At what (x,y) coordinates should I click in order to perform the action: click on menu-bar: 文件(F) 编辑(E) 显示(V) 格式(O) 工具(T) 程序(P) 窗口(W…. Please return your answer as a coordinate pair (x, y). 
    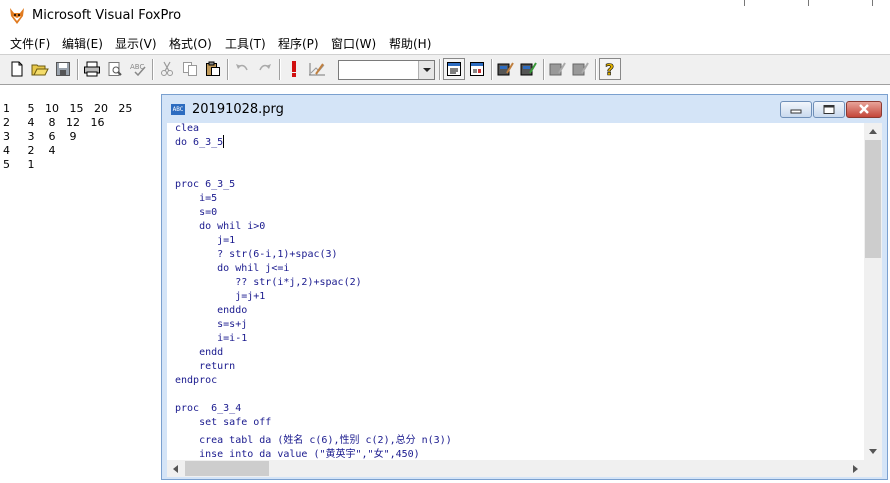
    Looking at the image, I should click on (445, 42).